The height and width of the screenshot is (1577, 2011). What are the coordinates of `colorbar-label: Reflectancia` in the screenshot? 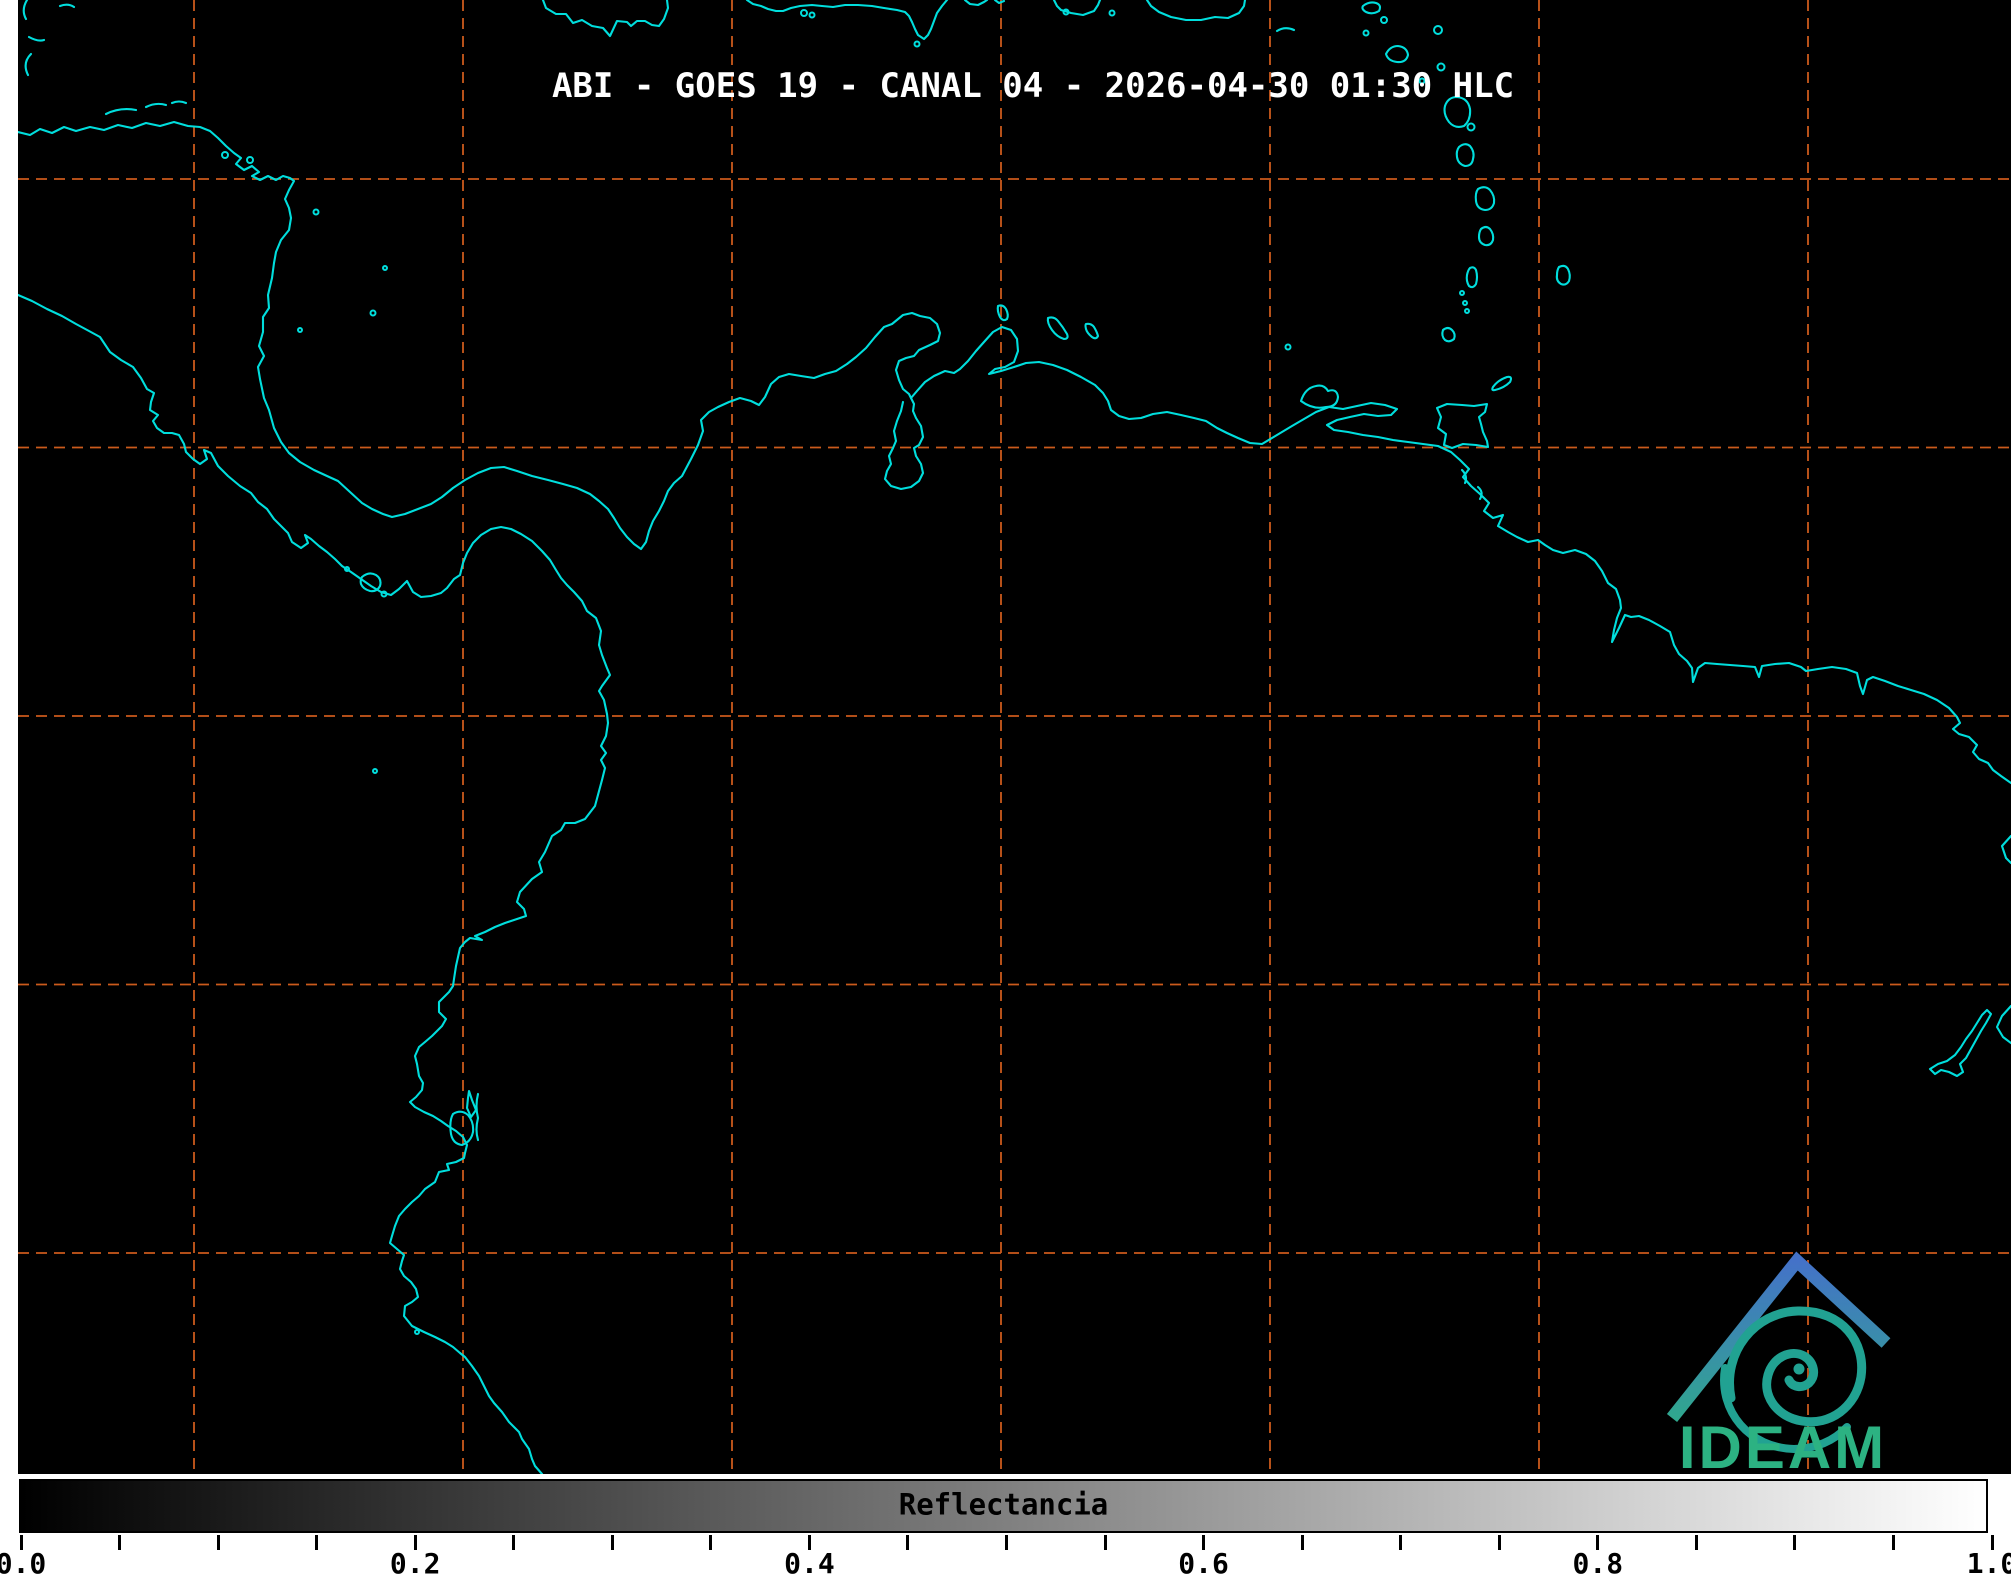 It's located at (1003, 1504).